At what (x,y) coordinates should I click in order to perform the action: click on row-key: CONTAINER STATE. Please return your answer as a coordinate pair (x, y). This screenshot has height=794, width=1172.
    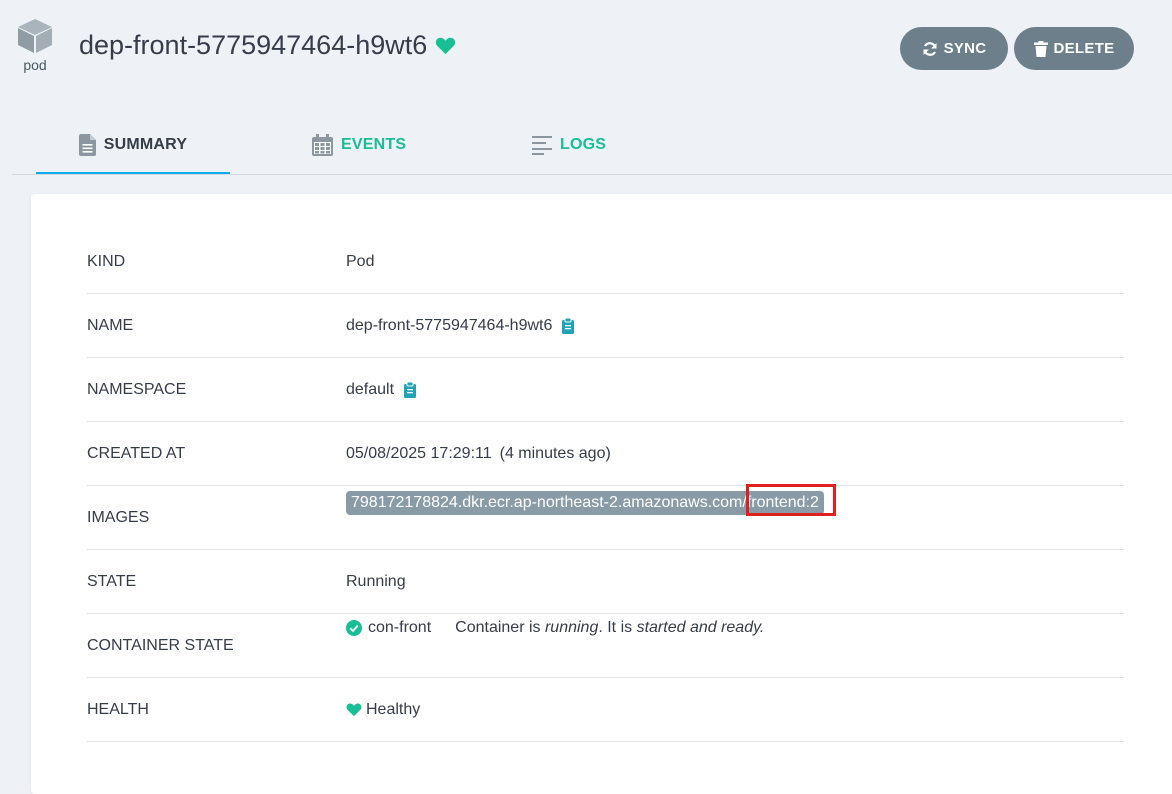
    Looking at the image, I should click on (160, 645).